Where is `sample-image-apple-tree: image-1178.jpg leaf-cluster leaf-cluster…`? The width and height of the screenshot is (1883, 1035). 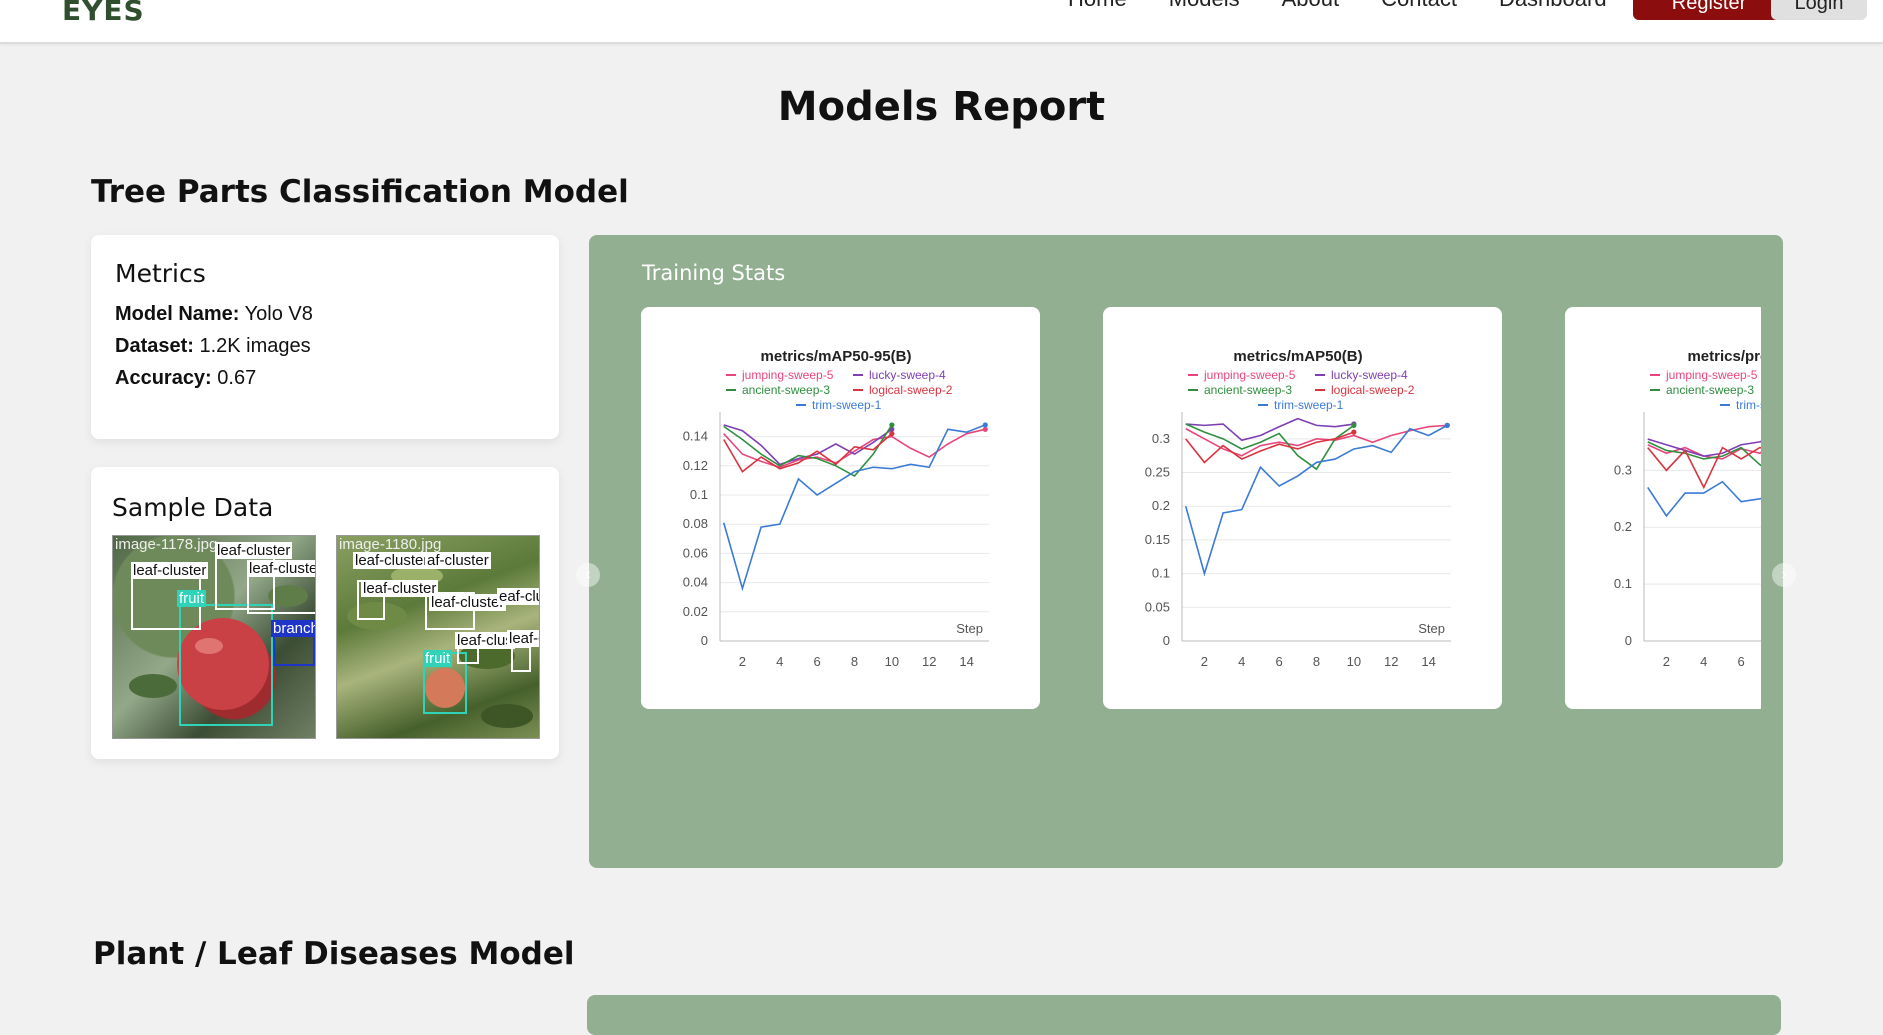 sample-image-apple-tree: image-1178.jpg leaf-cluster leaf-cluster… is located at coordinates (214, 637).